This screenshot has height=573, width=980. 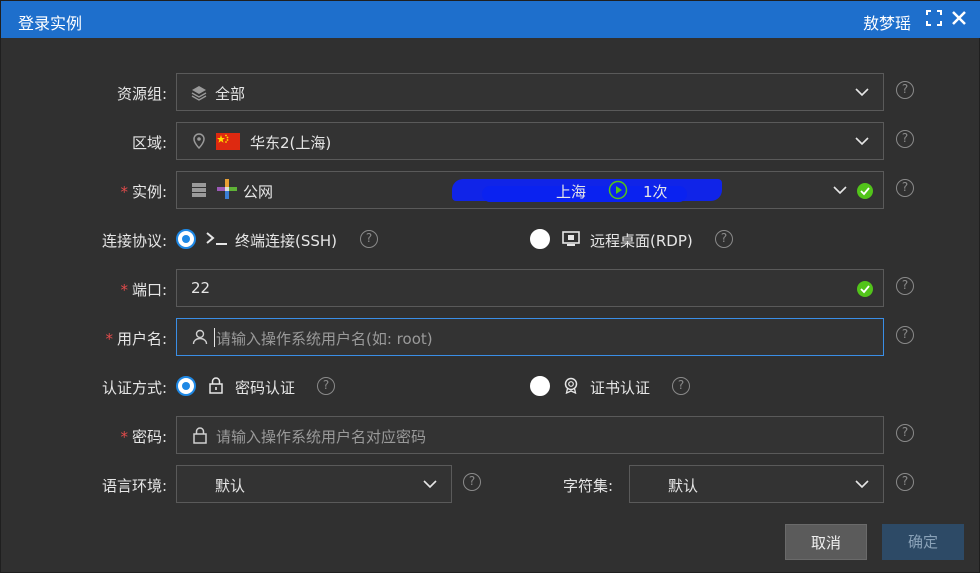 What do you see at coordinates (571, 241) in the screenshot?
I see `remote-desktop-icon` at bounding box center [571, 241].